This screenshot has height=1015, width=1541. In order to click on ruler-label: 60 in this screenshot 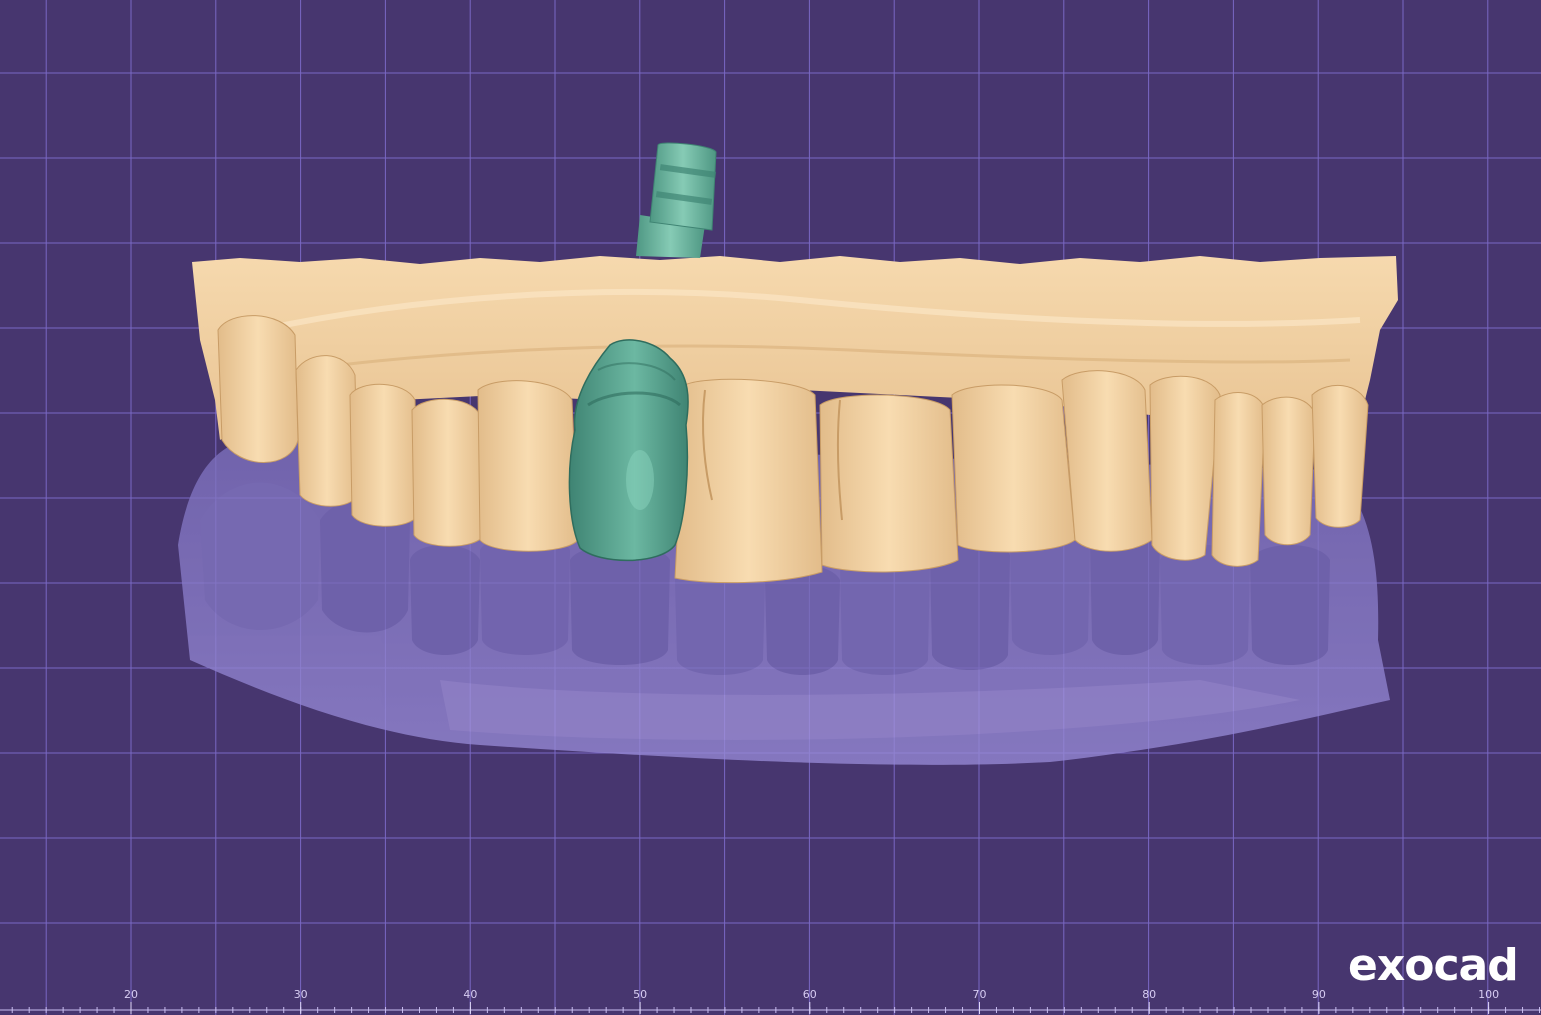, I will do `click(810, 994)`.